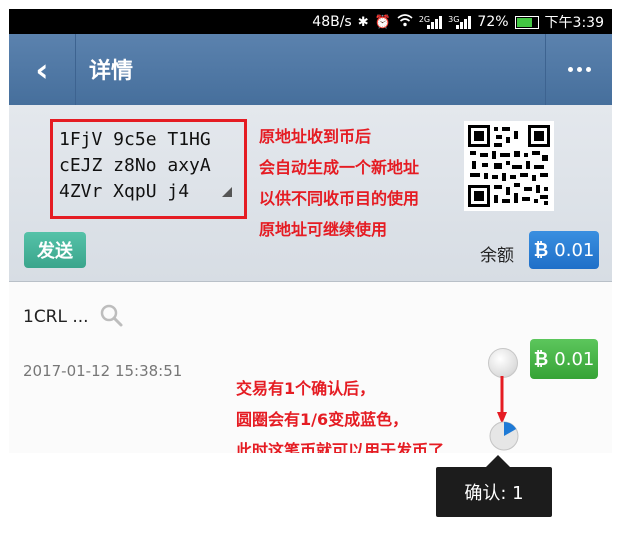 The width and height of the screenshot is (635, 550). What do you see at coordinates (310, 21) in the screenshot?
I see `status-bar: 48B/s ✱ ⏰ 2G 3G 72% 下午3:39` at bounding box center [310, 21].